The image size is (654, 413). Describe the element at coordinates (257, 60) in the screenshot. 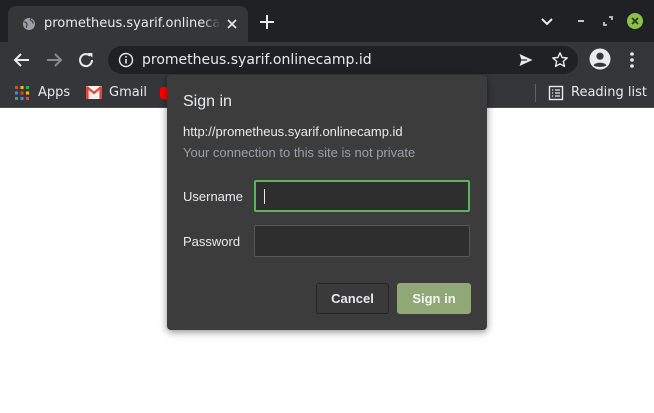

I see `address-url: prometheus.syarif.onlinecamp.id` at that location.